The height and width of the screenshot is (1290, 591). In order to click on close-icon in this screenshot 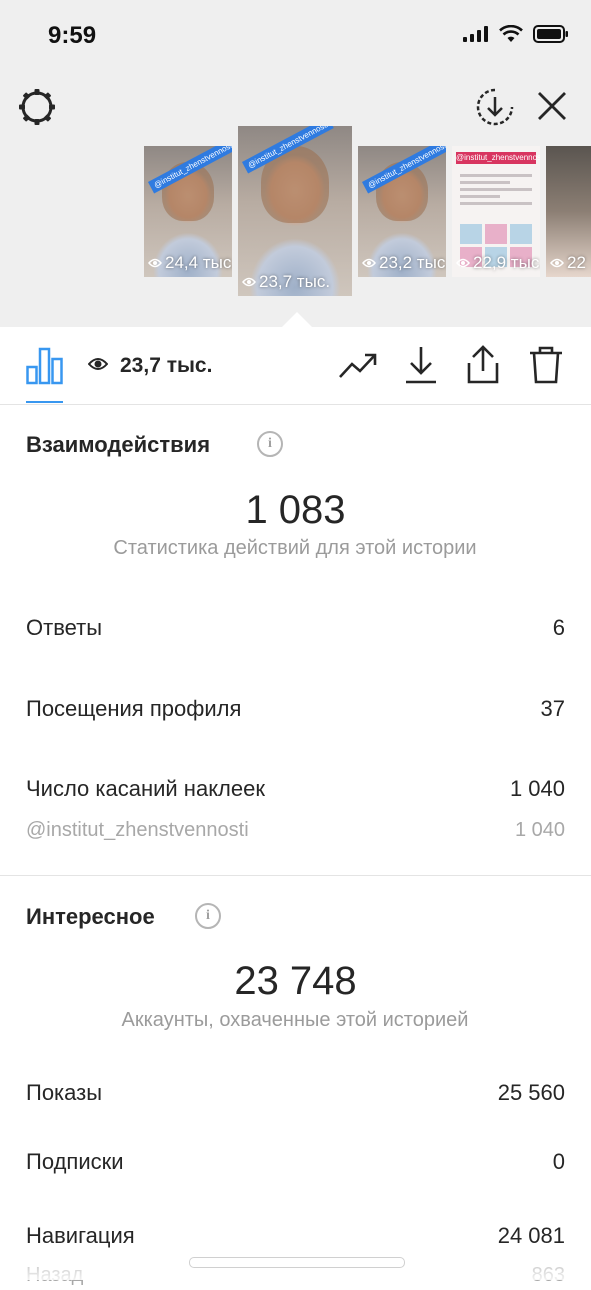, I will do `click(552, 106)`.